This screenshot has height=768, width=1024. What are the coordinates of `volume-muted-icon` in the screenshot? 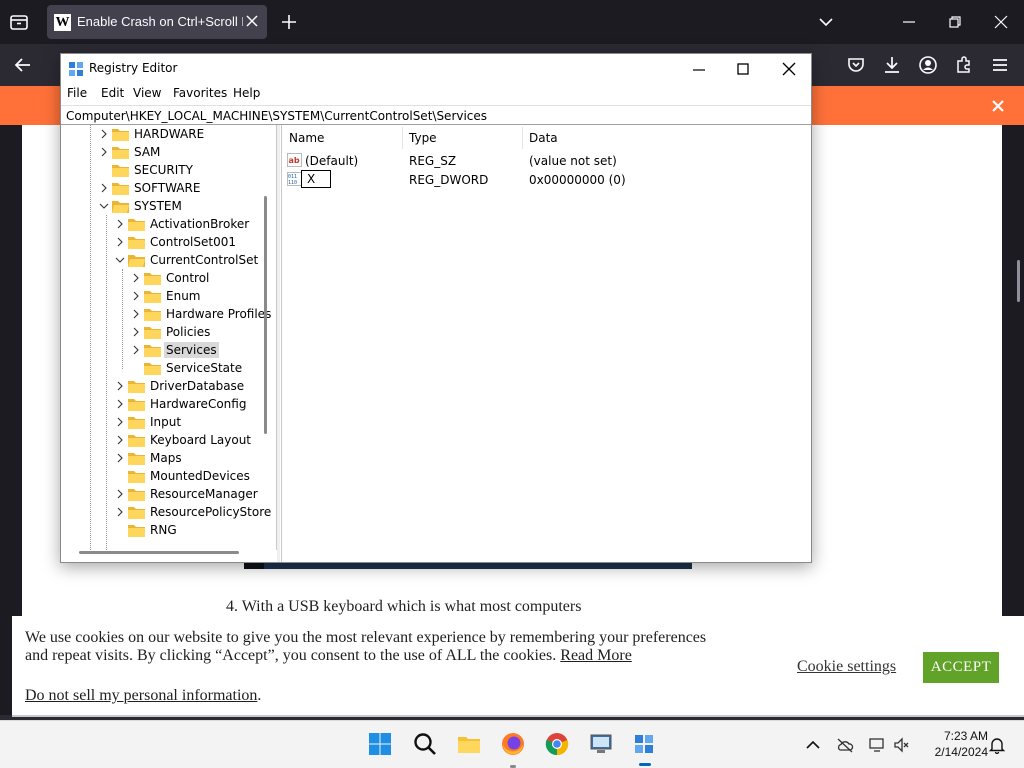 It's located at (902, 745).